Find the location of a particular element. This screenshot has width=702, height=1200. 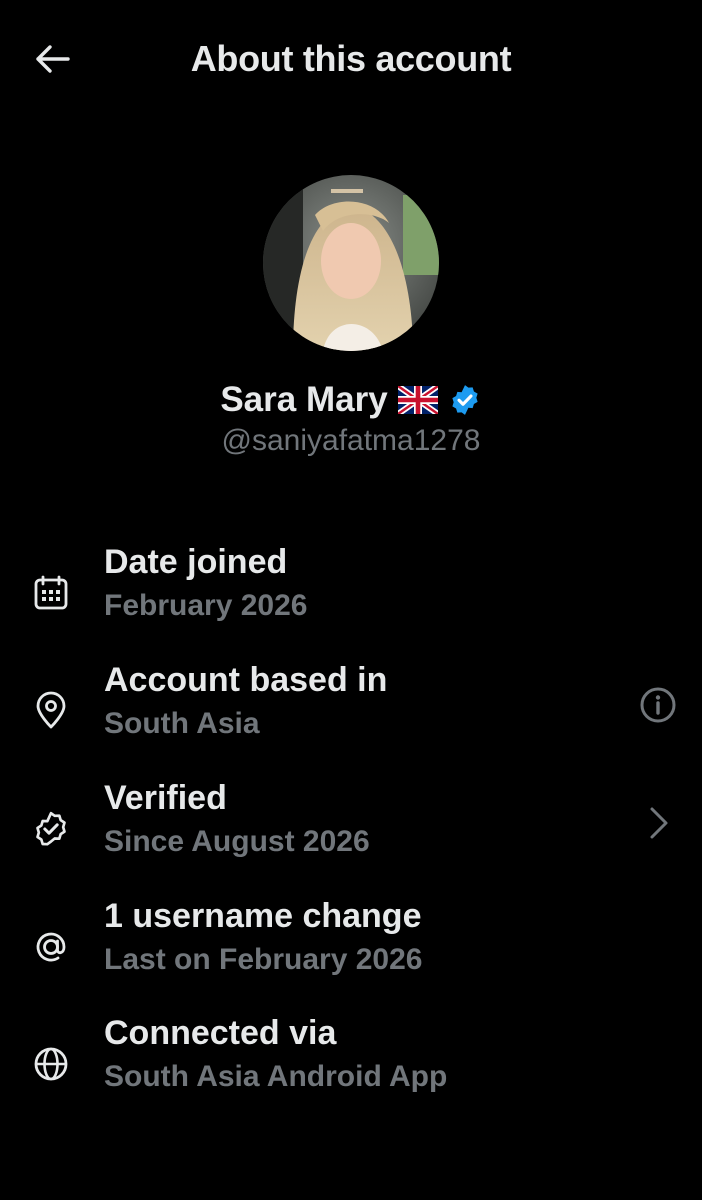

page-title: About this account is located at coordinates (351, 58).